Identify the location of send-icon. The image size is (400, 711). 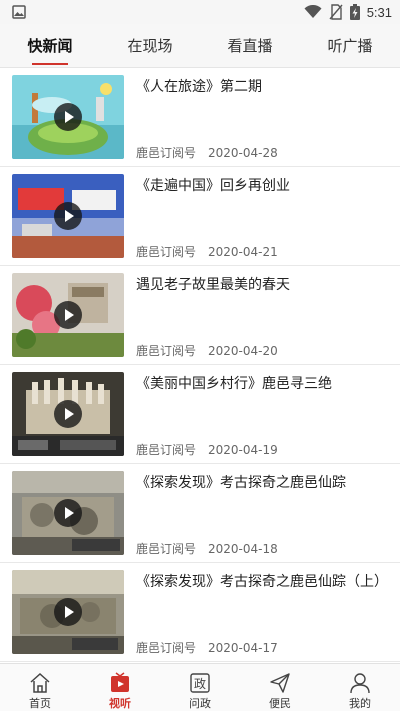
(280, 683).